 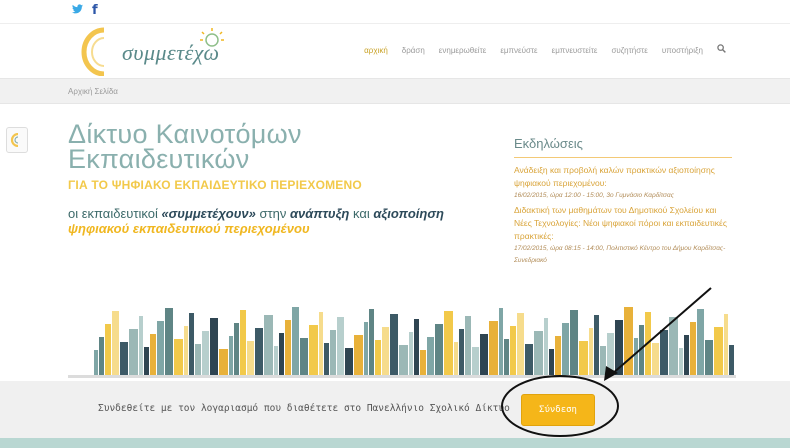 I want to click on tagline-part-3: και, so click(x=361, y=213).